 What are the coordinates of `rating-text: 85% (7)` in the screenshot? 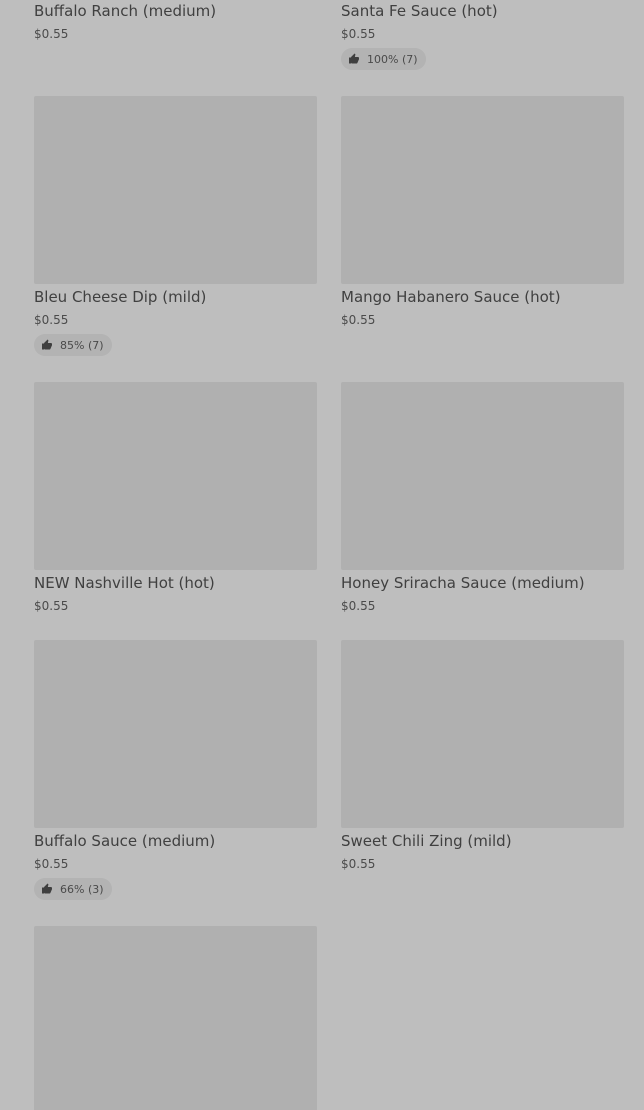 It's located at (82, 345).